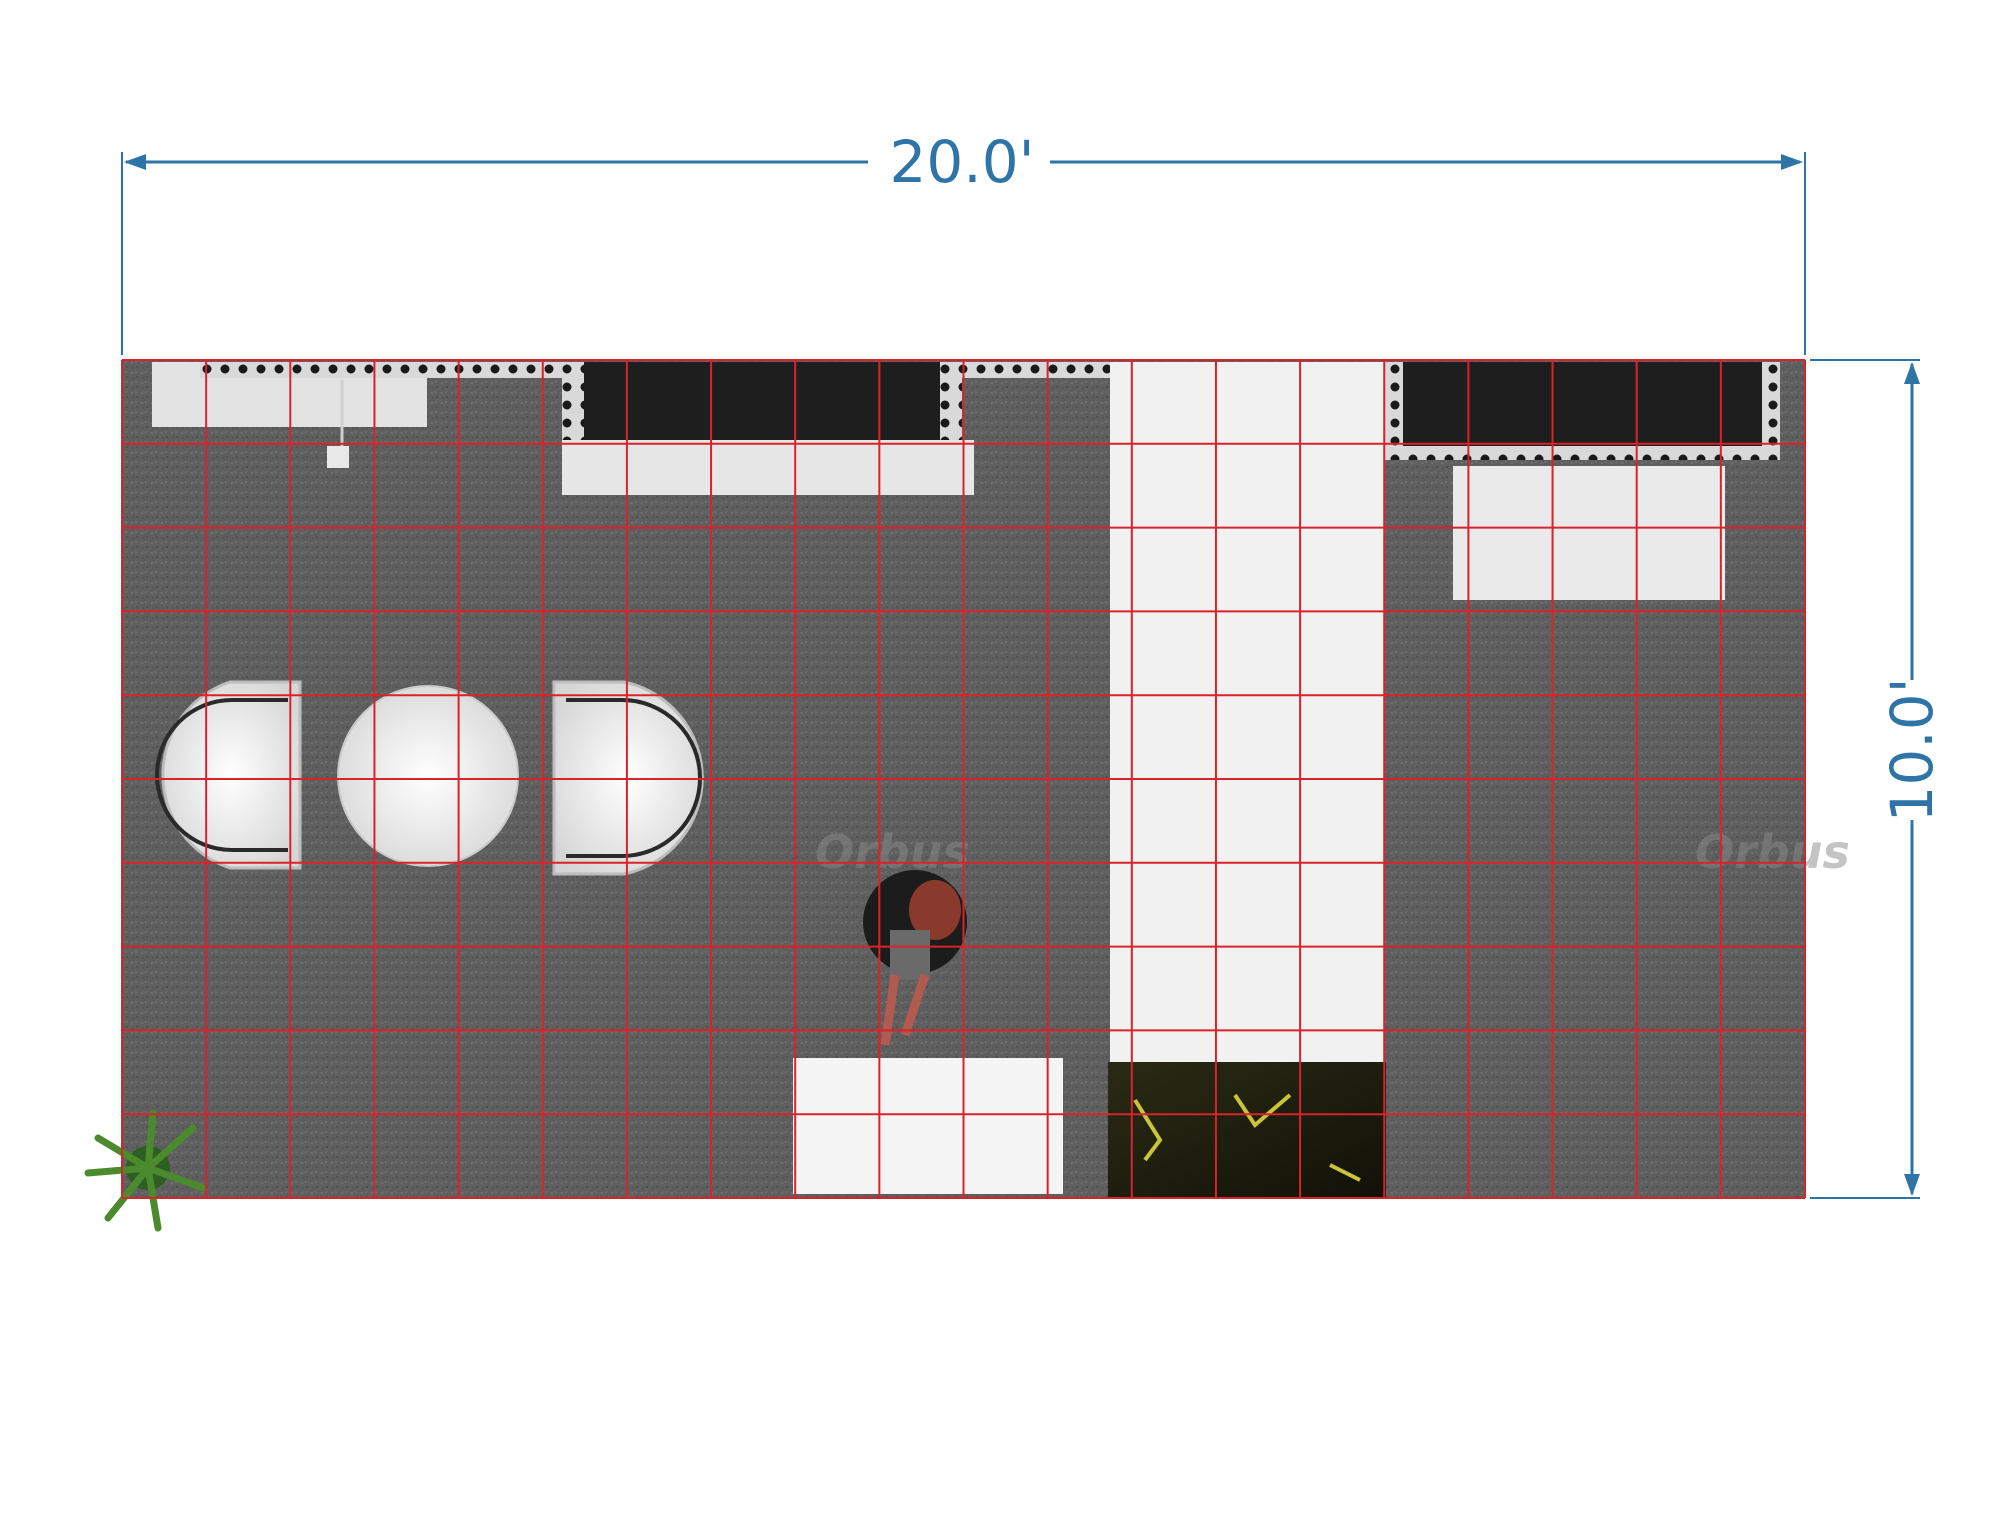  I want to click on back-wall-left, so click(768, 428).